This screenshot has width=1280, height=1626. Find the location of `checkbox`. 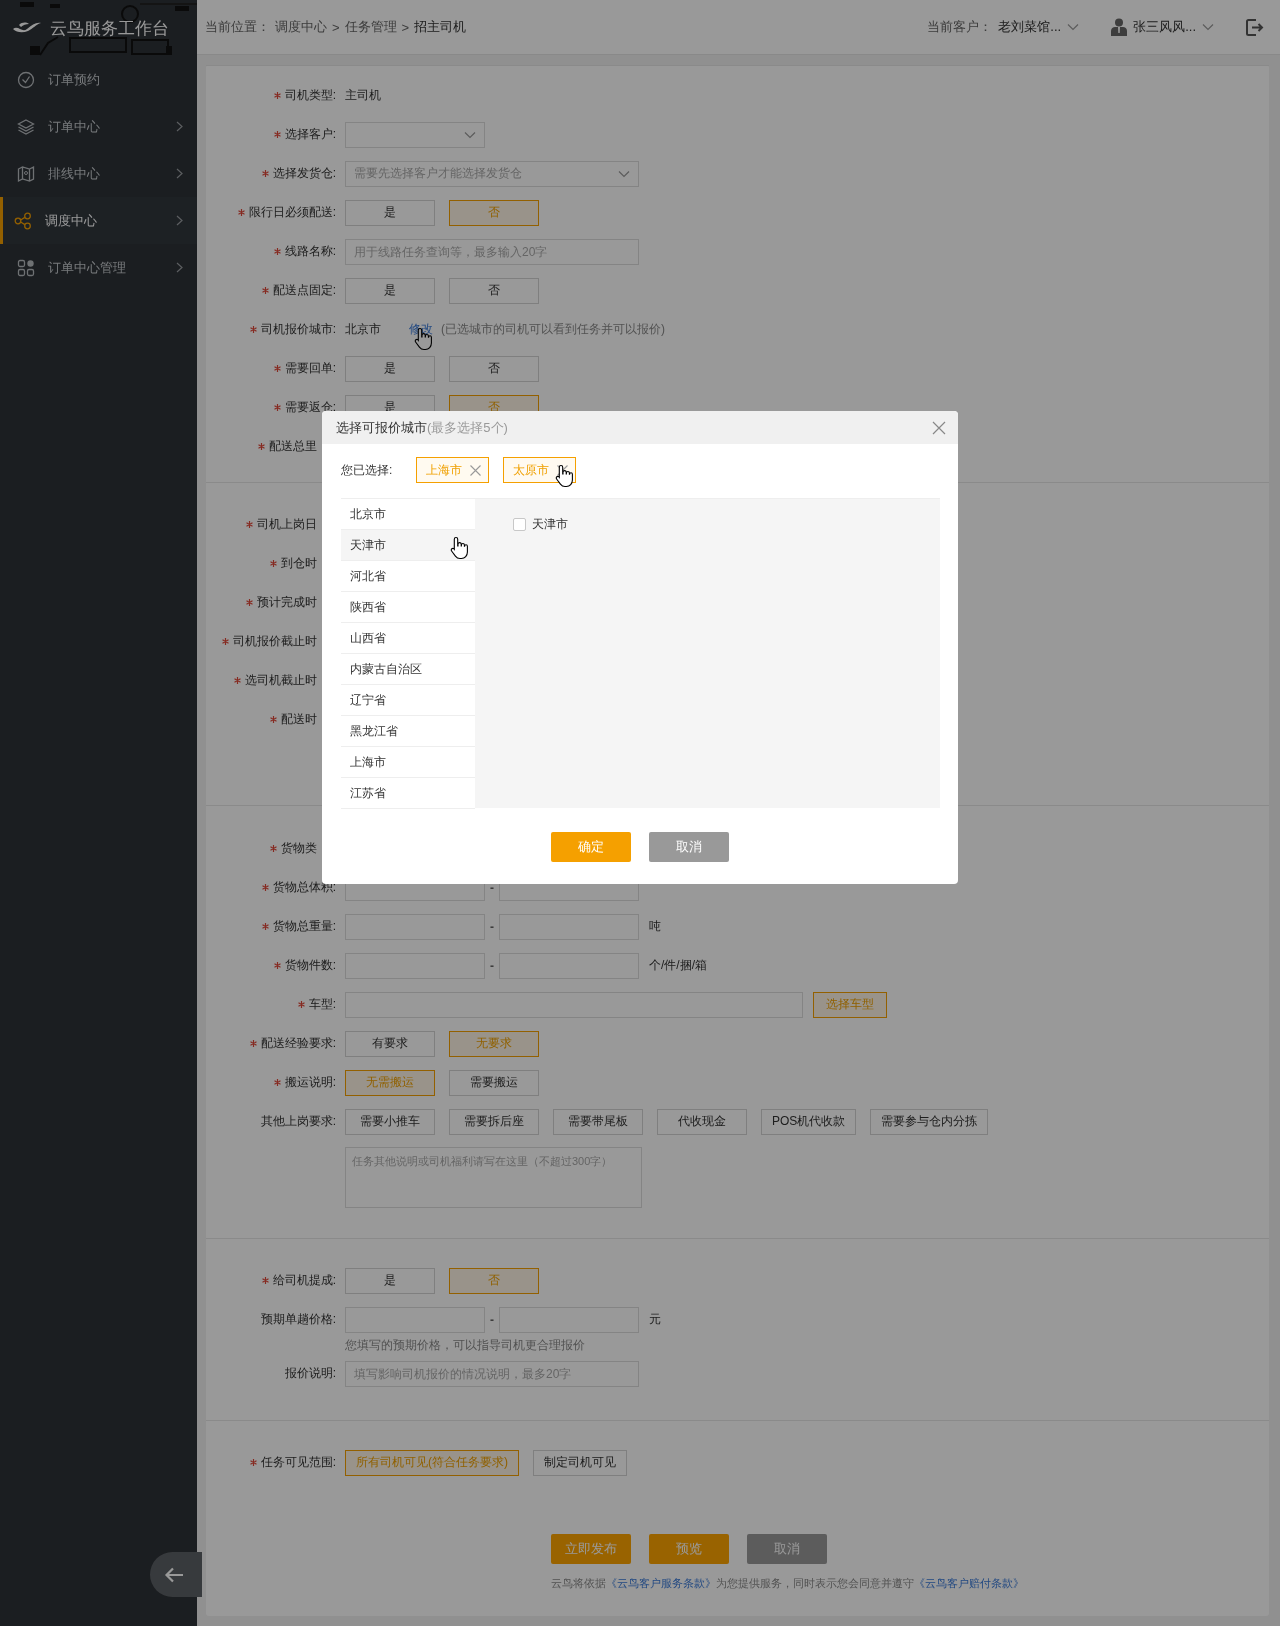

checkbox is located at coordinates (519, 524).